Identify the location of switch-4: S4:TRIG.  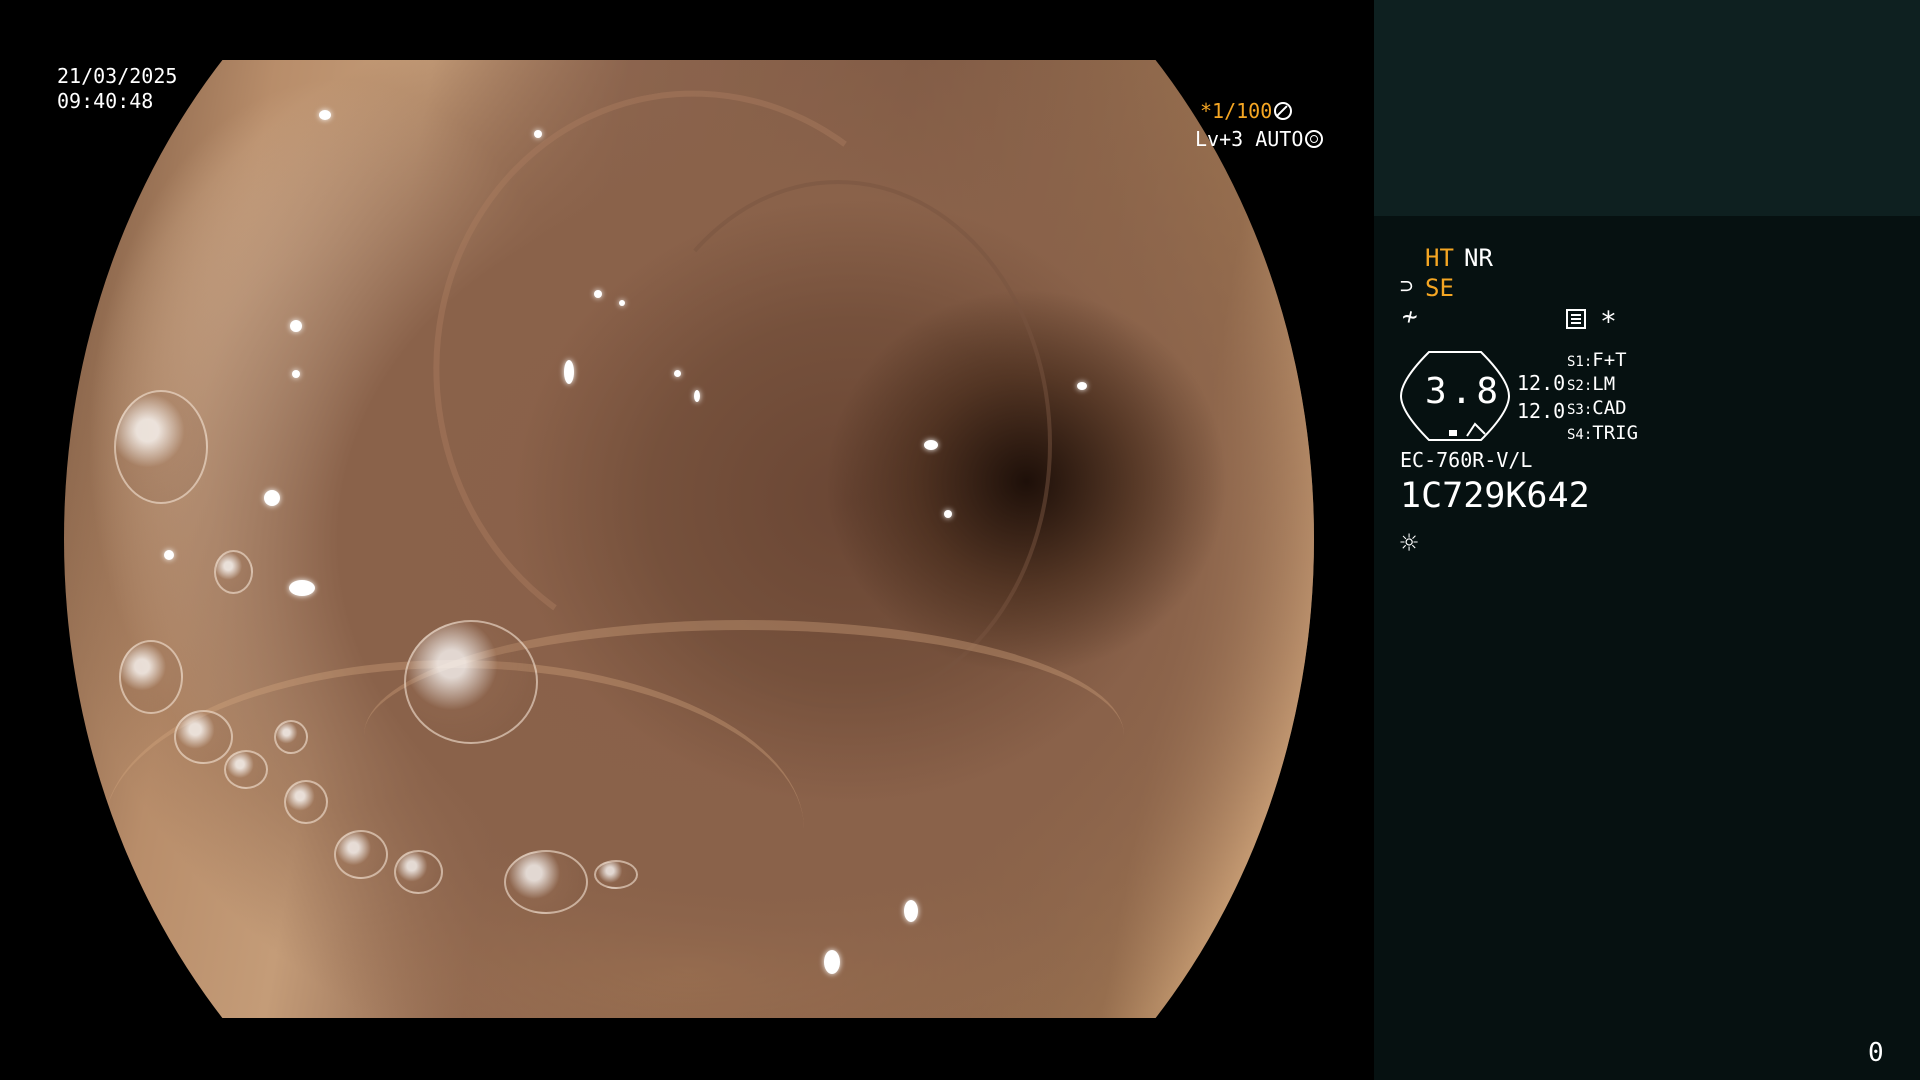
(1602, 433).